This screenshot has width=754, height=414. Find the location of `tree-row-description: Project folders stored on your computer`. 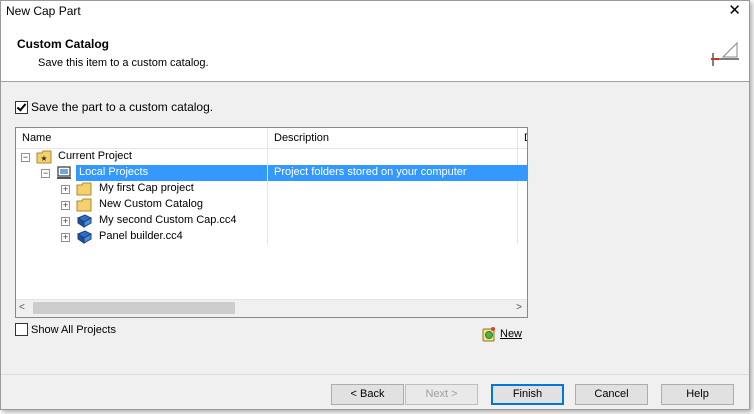

tree-row-description: Project folders stored on your computer is located at coordinates (370, 172).